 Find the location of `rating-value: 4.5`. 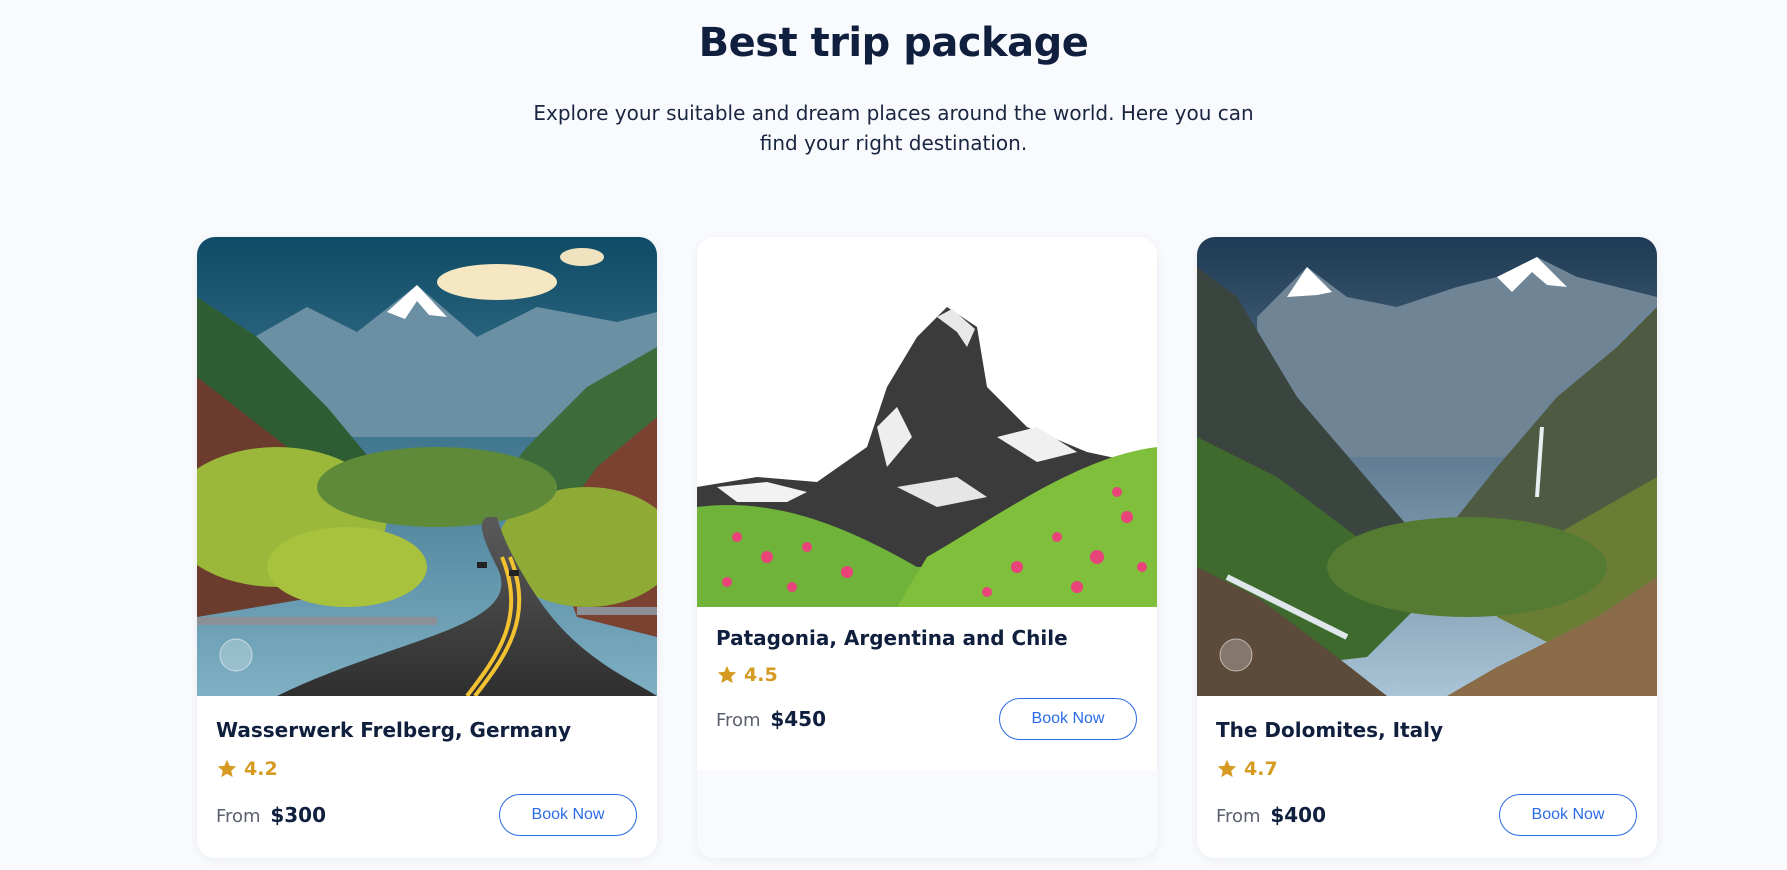

rating-value: 4.5 is located at coordinates (761, 675).